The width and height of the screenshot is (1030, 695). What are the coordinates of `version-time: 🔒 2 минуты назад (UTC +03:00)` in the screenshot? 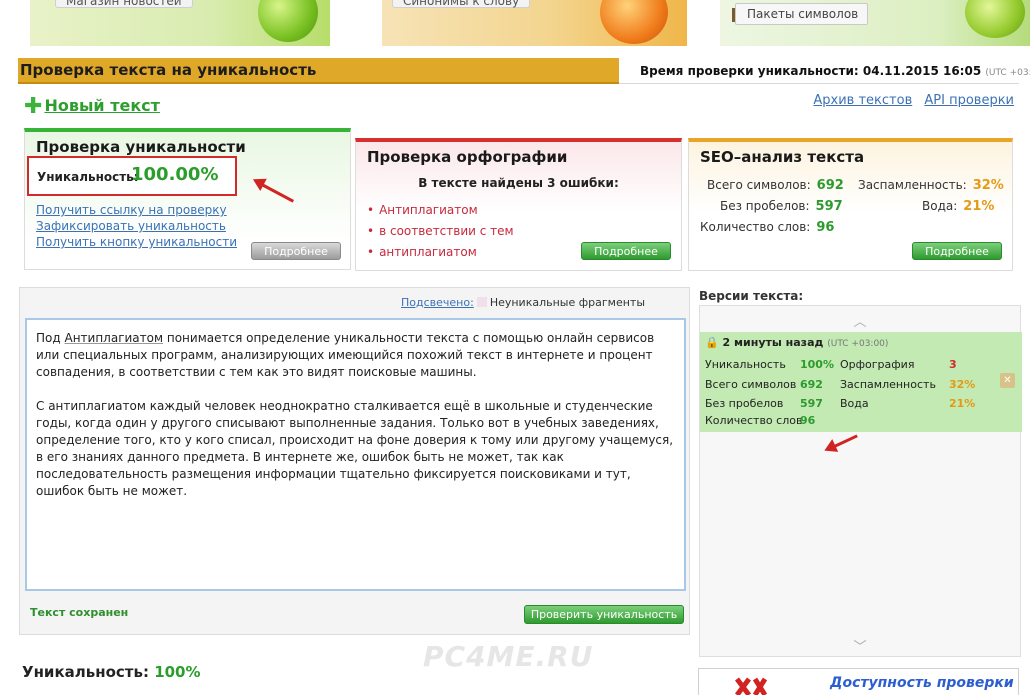 It's located at (796, 342).